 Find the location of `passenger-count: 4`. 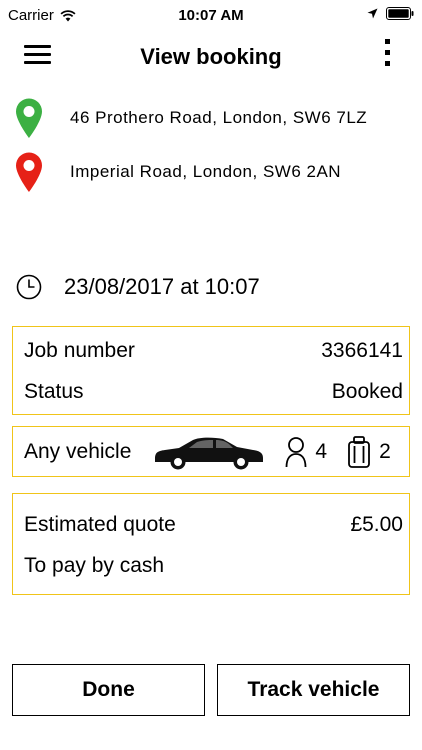

passenger-count: 4 is located at coordinates (321, 451).